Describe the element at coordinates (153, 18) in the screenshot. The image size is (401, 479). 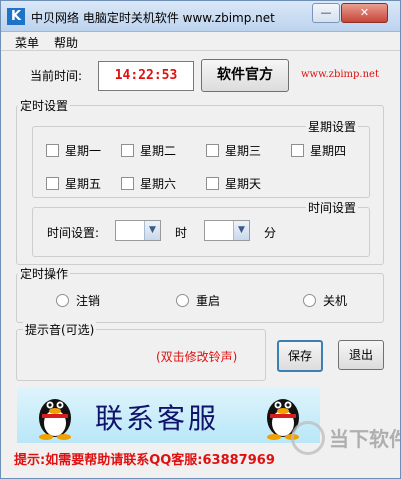
I see `window-title: 中贝网络 电脑定时关机软件 www.zbimp.net` at that location.